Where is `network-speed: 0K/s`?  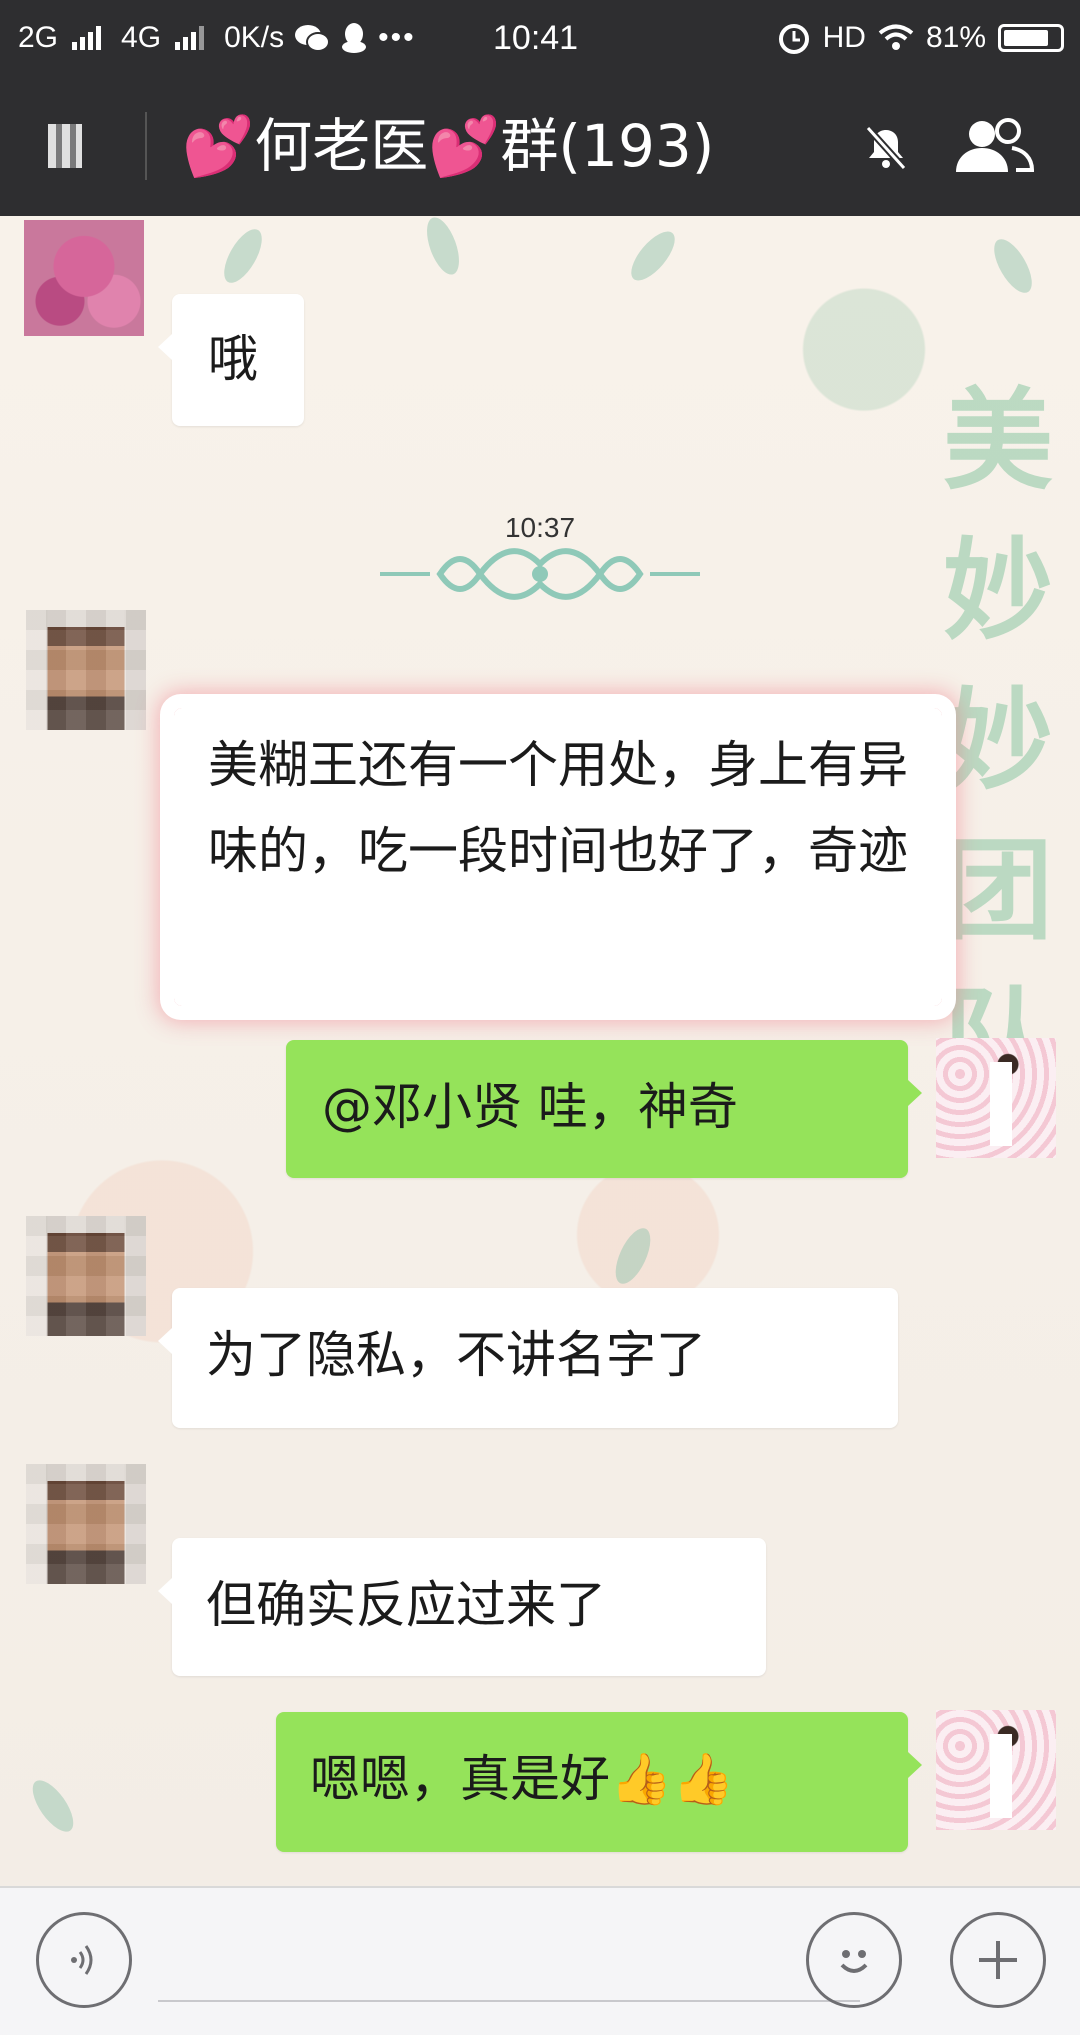
network-speed: 0K/s is located at coordinates (254, 37).